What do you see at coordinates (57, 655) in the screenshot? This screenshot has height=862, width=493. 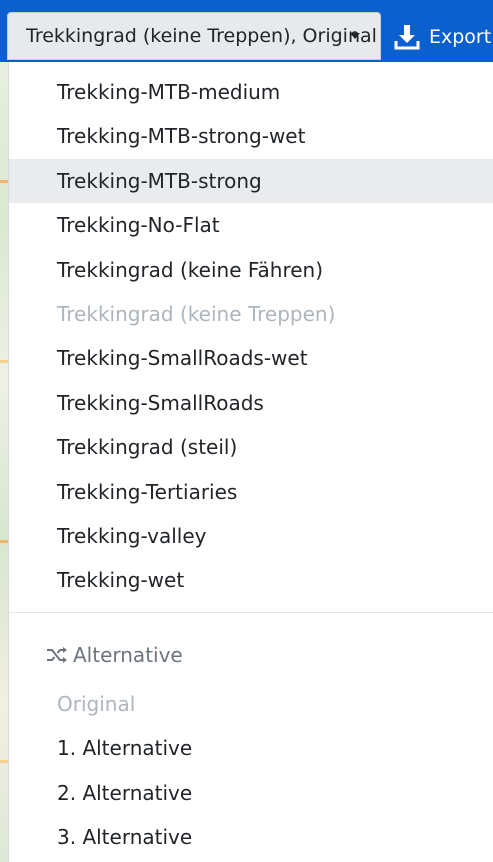 I see `shuffle-icon` at bounding box center [57, 655].